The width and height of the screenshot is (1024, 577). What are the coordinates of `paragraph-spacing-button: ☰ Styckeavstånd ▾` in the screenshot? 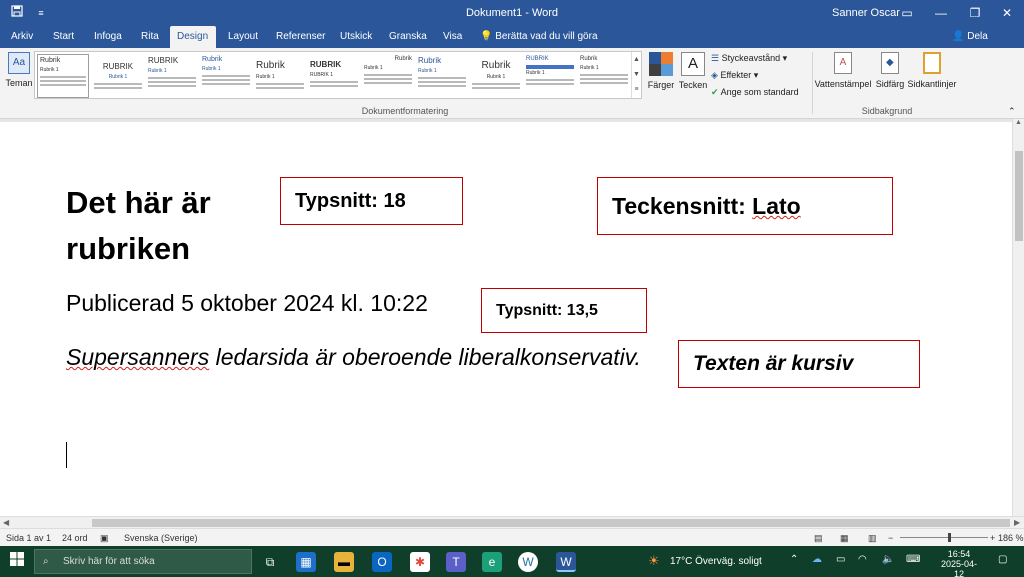 It's located at (749, 58).